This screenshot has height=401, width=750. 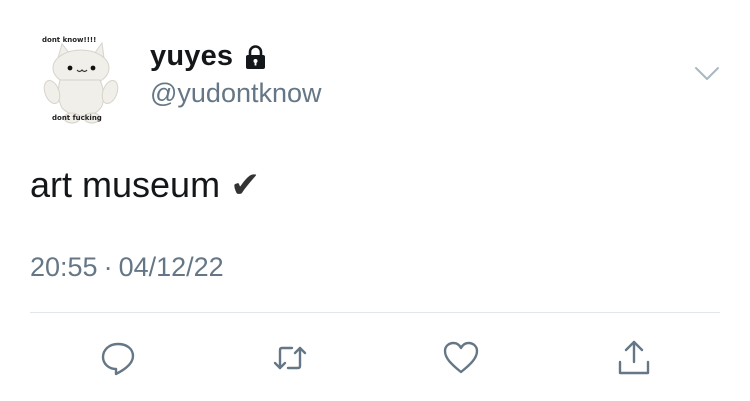 I want to click on tweet-text: art museum ✔, so click(x=145, y=185).